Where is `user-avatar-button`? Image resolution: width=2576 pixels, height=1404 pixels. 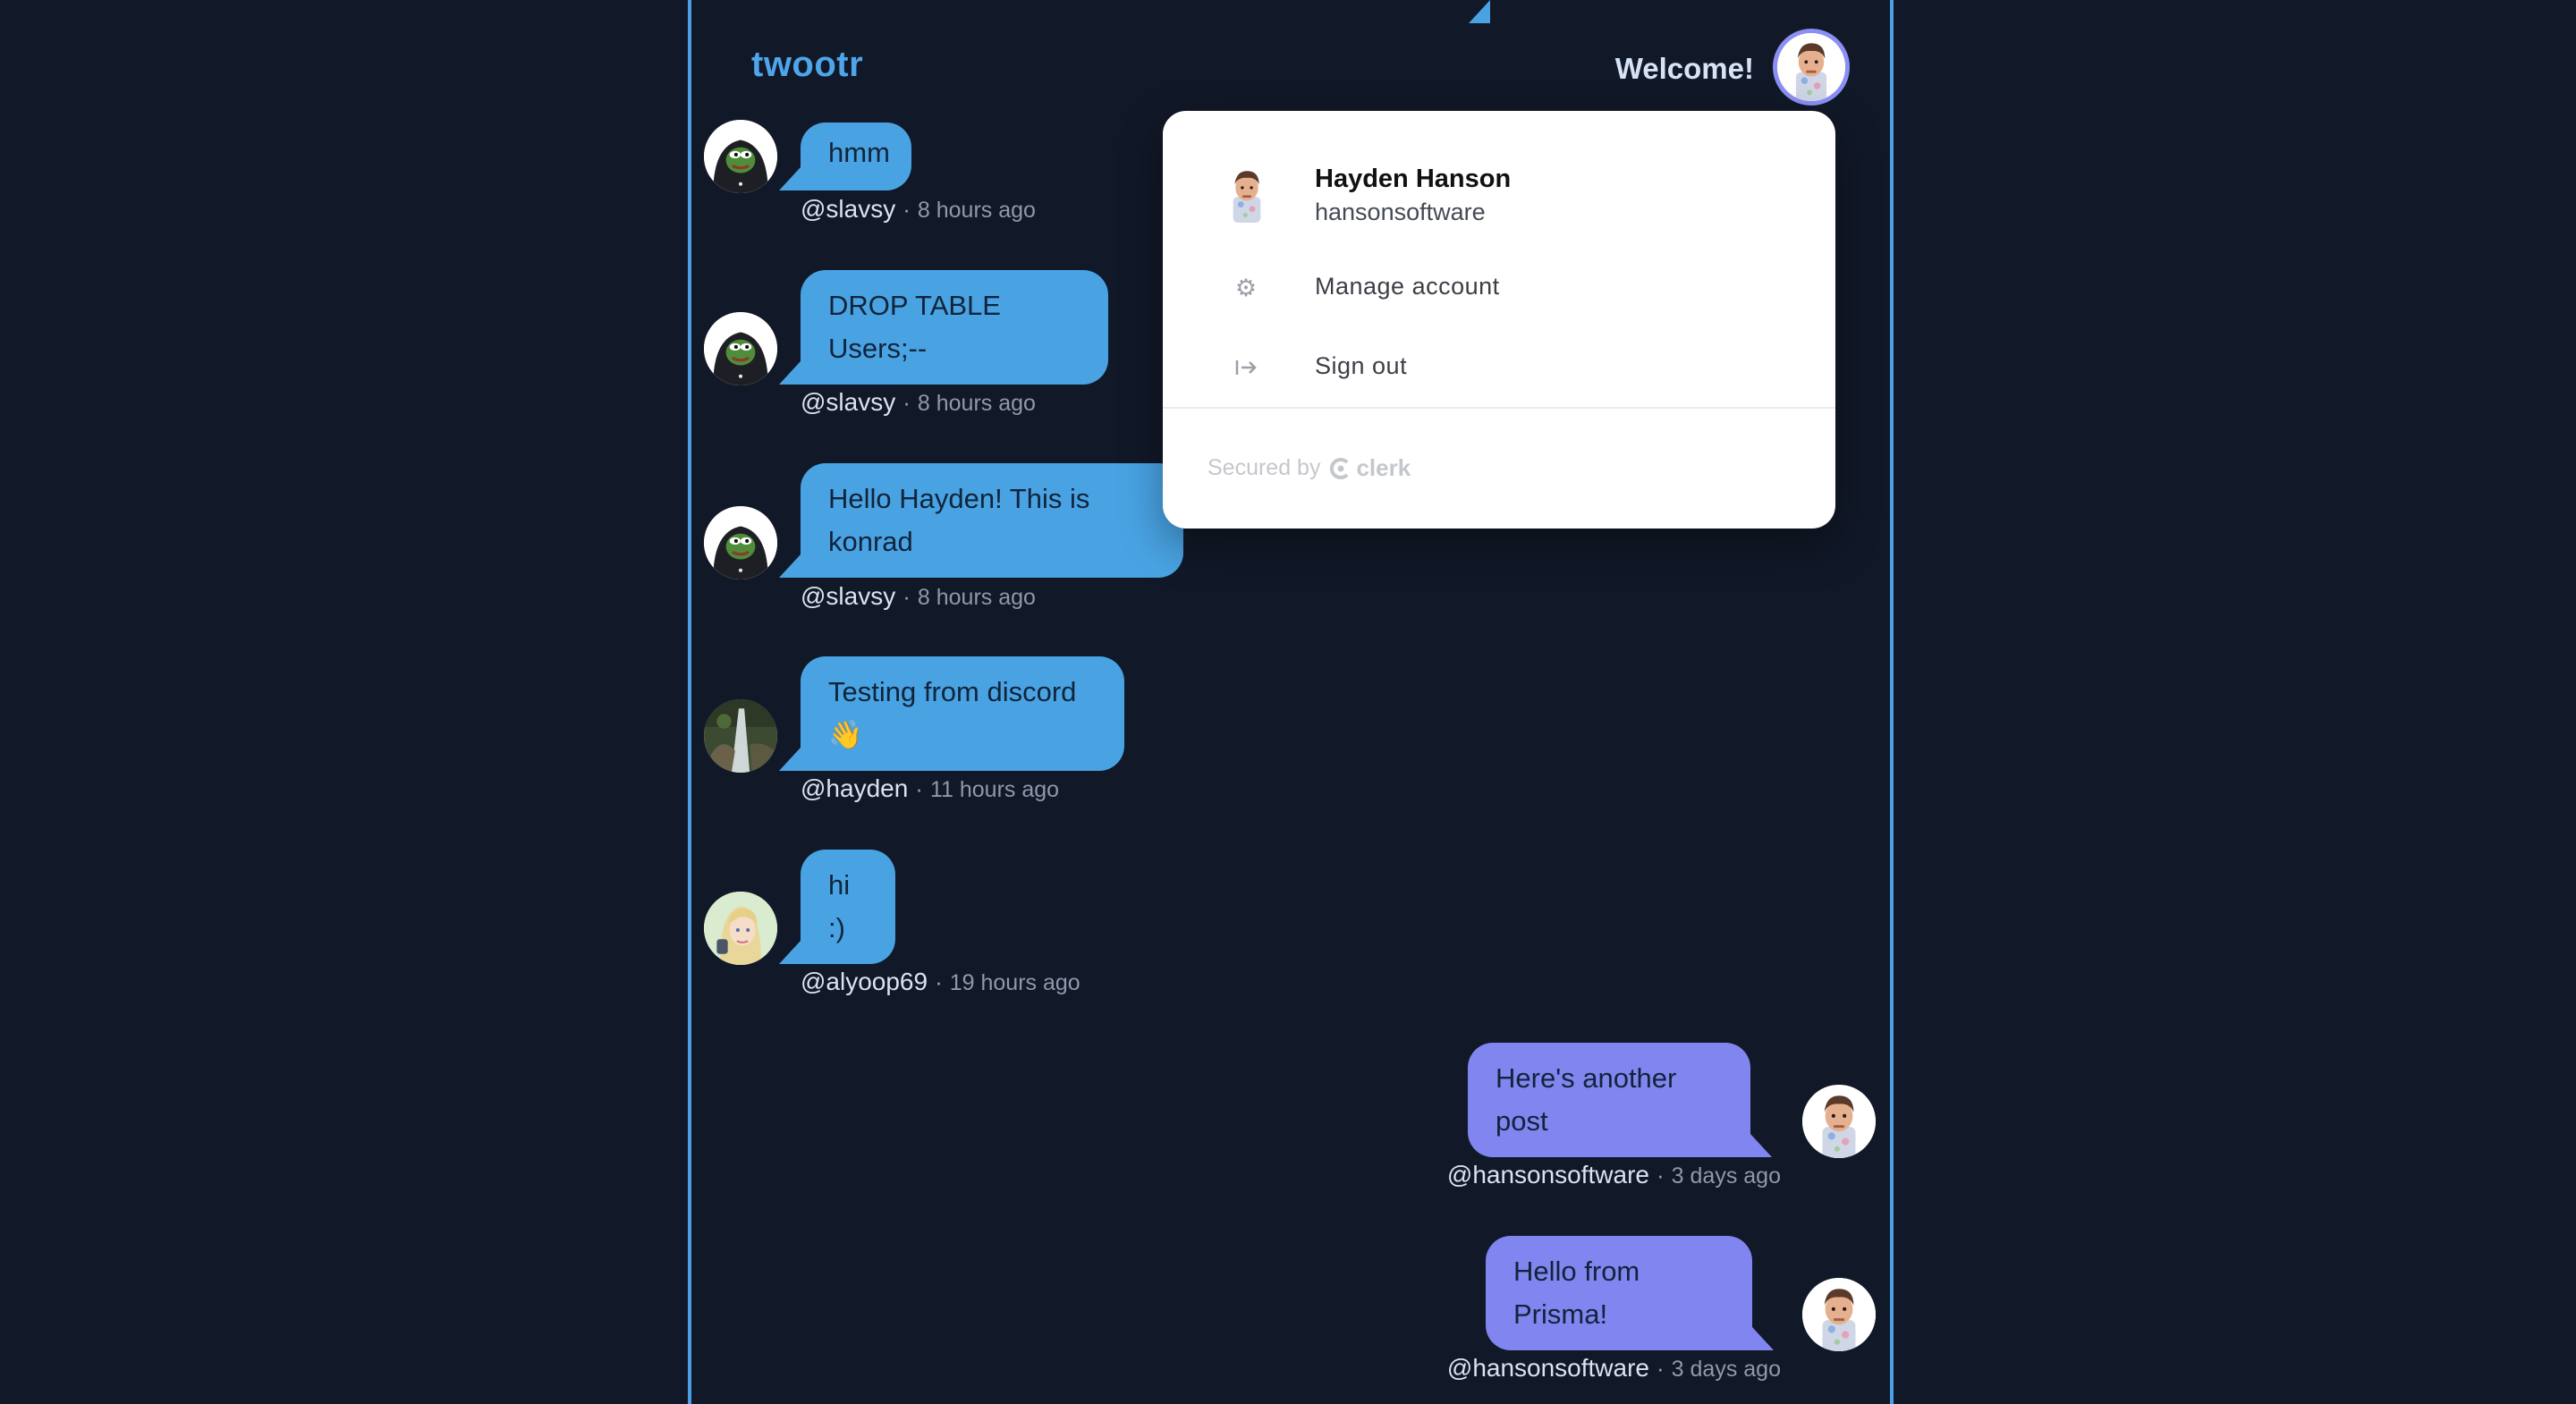
user-avatar-button is located at coordinates (1811, 67).